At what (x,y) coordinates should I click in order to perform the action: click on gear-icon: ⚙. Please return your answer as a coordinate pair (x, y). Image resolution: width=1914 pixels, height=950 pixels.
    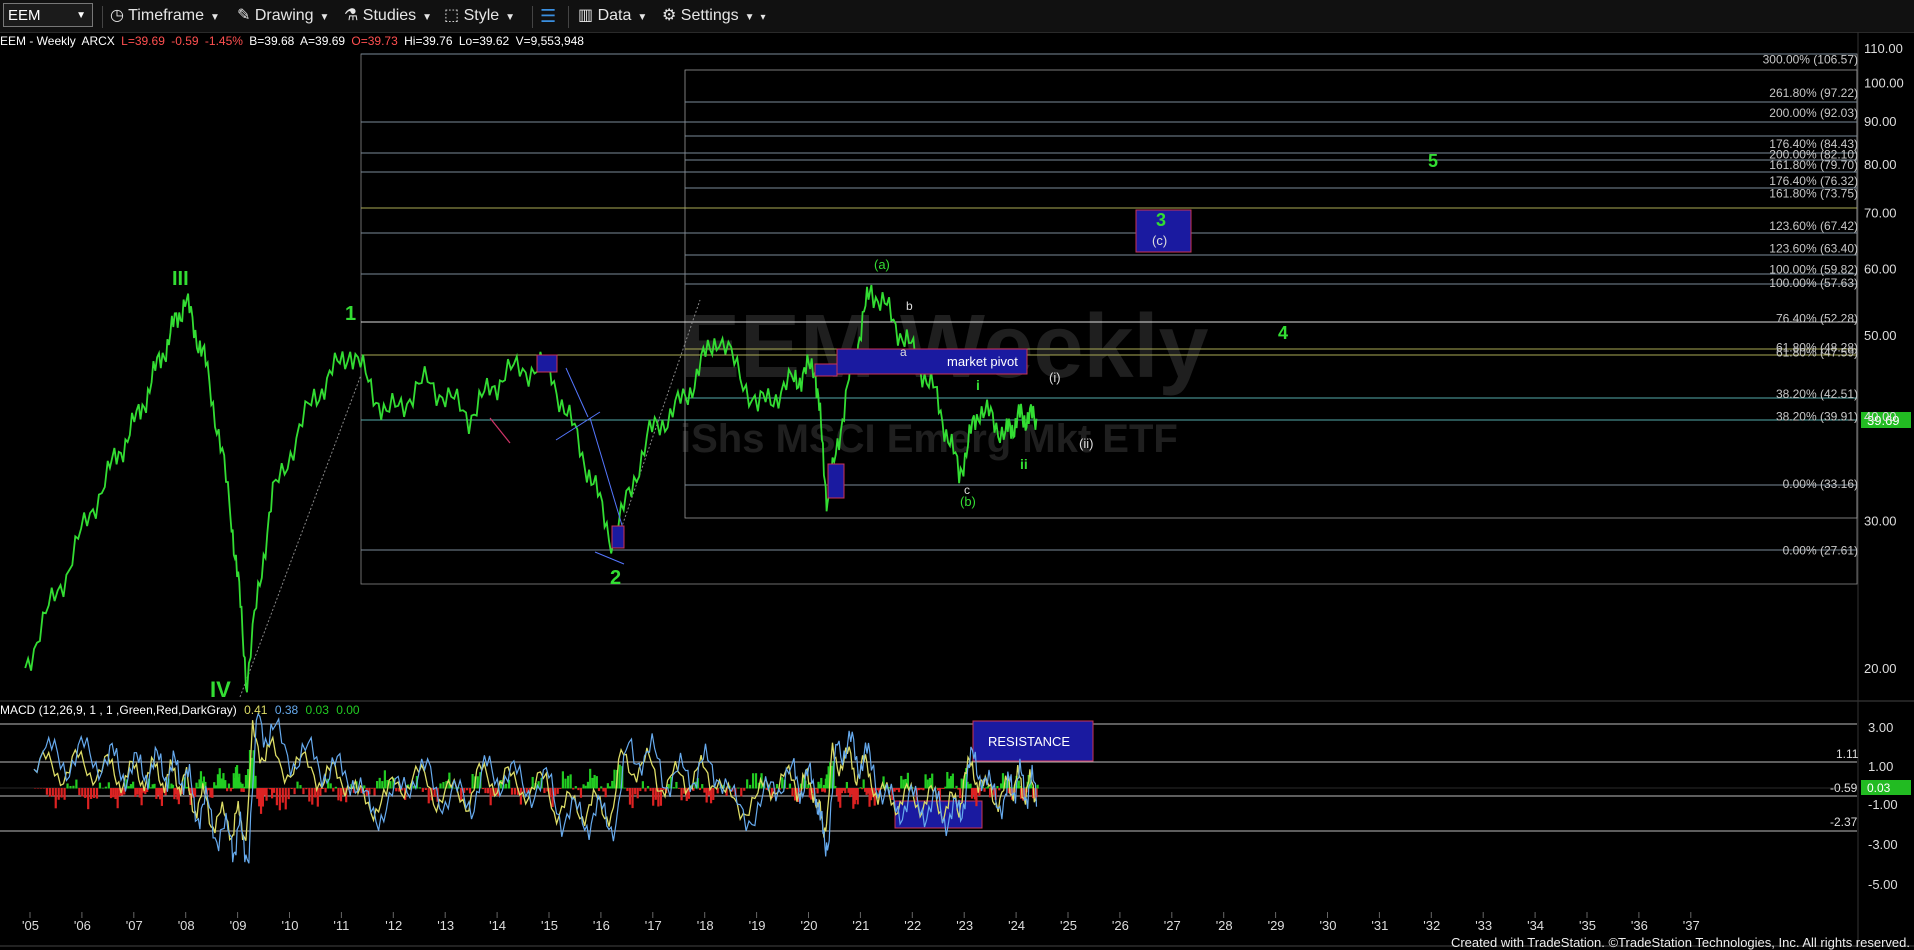
    Looking at the image, I should click on (669, 15).